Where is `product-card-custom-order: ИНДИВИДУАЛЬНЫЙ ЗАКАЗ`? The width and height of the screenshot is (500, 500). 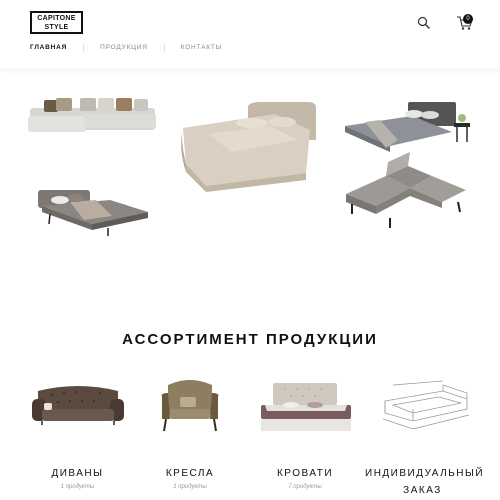 product-card-custom-order: ИНДИВИДУАЛЬНЫЙ ЗАКАЗ is located at coordinates (424, 437).